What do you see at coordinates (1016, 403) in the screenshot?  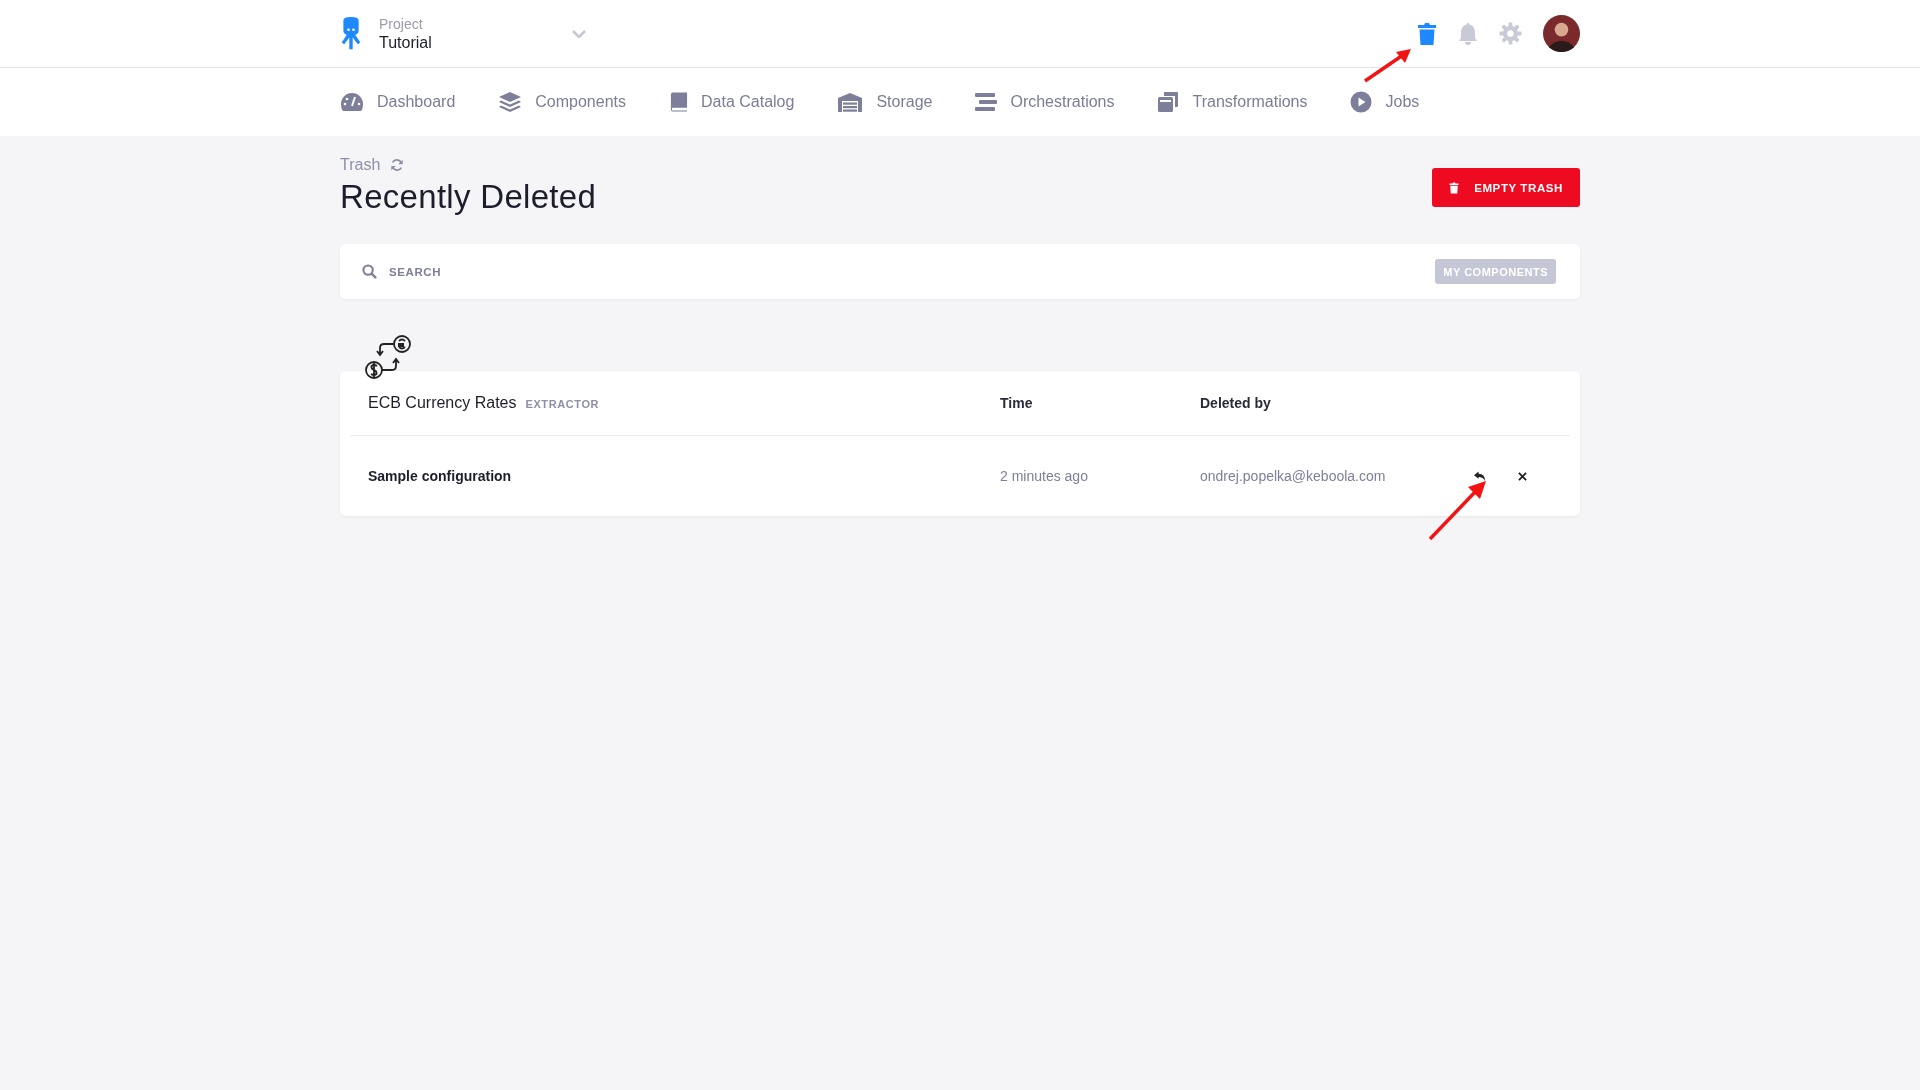 I see `column-header: Time` at bounding box center [1016, 403].